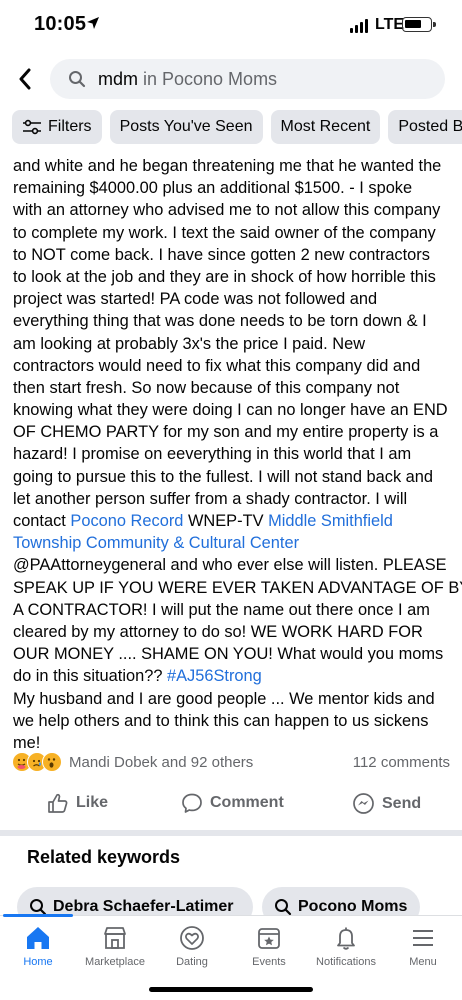 This screenshot has height=1000, width=462. What do you see at coordinates (346, 962) in the screenshot?
I see `tab-label: Notifications` at bounding box center [346, 962].